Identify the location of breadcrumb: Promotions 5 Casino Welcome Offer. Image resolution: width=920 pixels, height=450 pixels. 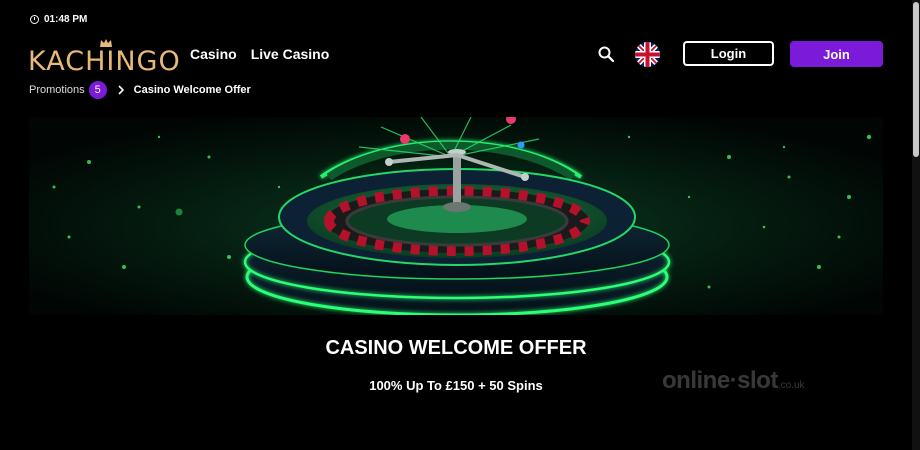
(140, 90).